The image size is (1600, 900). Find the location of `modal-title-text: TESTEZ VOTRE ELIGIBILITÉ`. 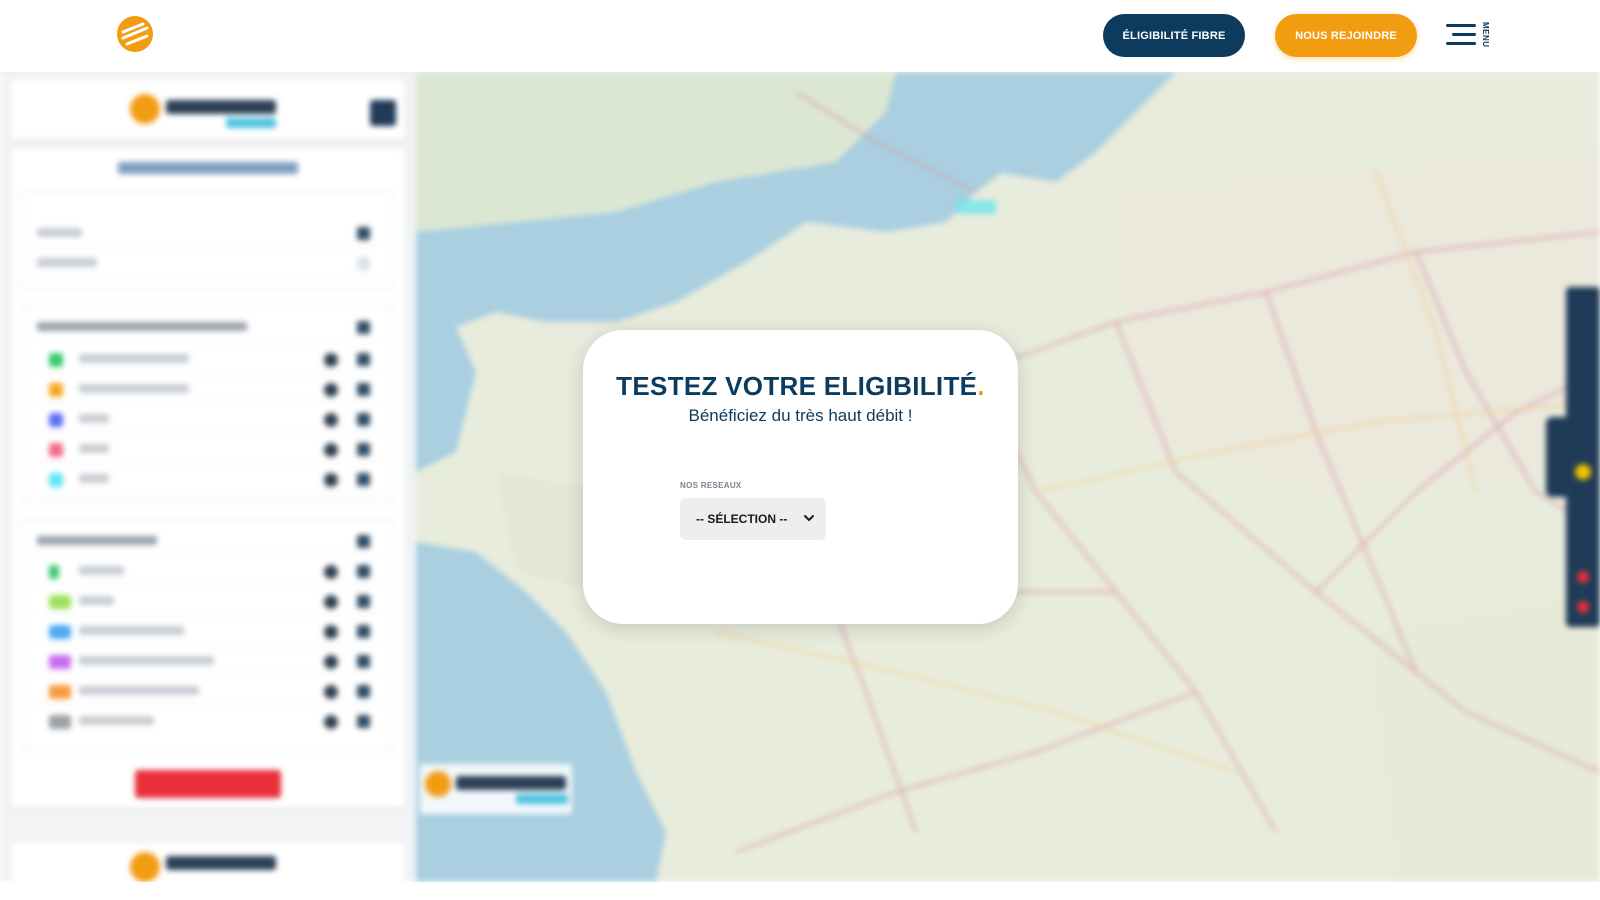

modal-title-text: TESTEZ VOTRE ELIGIBILITÉ is located at coordinates (797, 386).